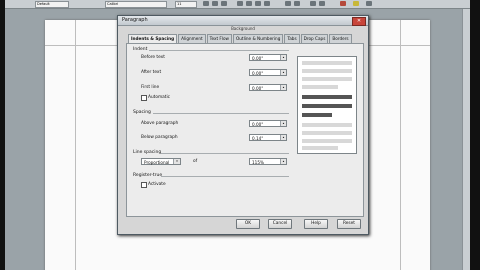 This screenshot has height=270, width=480. I want to click on paragraph-preview, so click(327, 105).